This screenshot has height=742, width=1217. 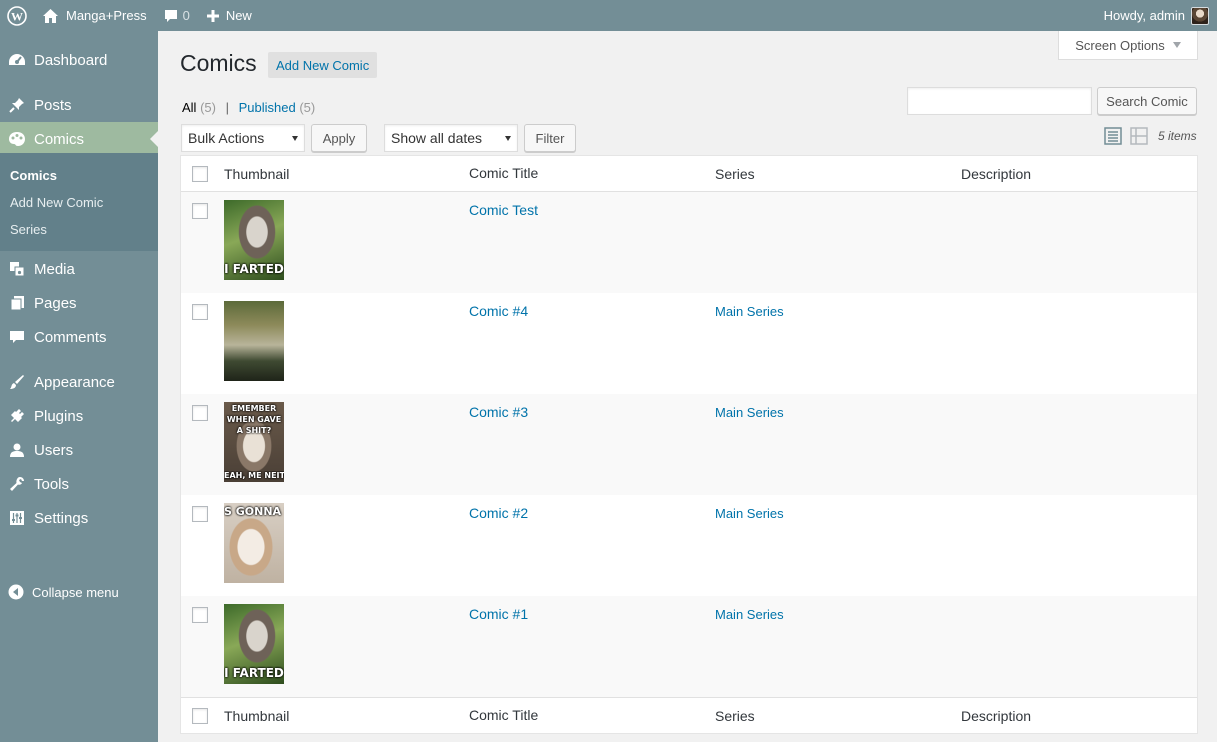 I want to click on table-footer: Thumbnail Comic Title Series Description, so click(x=689, y=715).